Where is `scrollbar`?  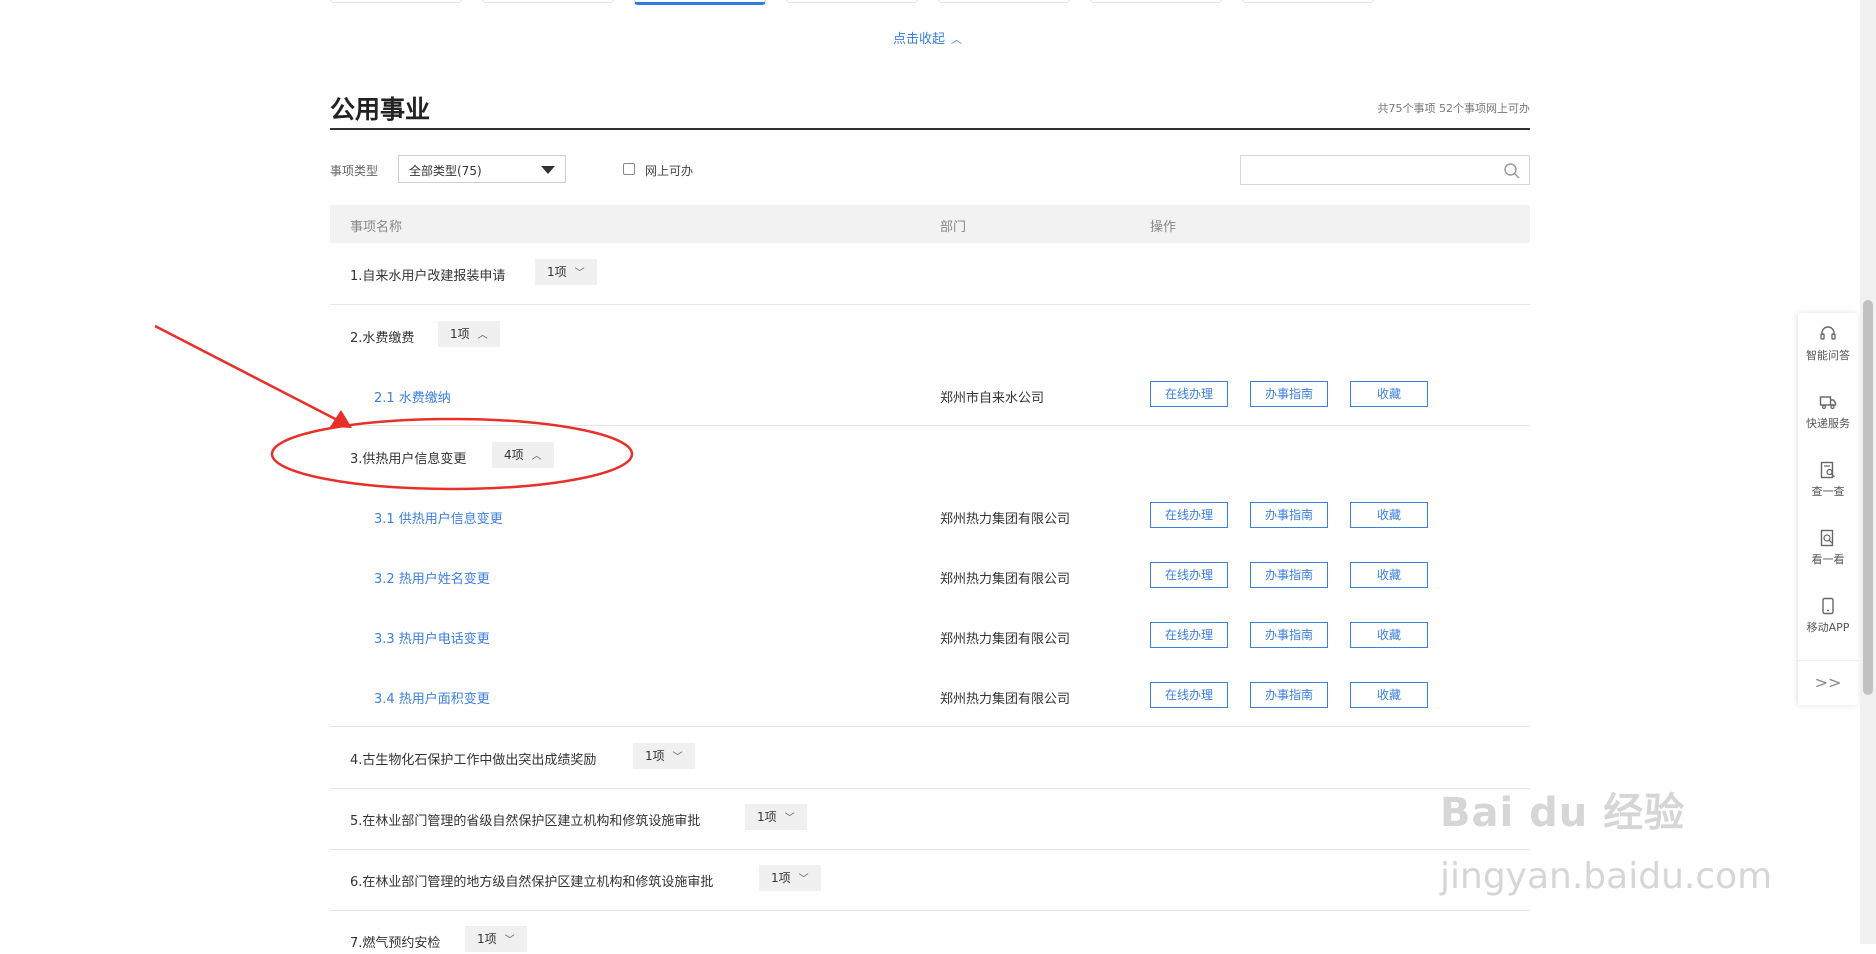 scrollbar is located at coordinates (1868, 472).